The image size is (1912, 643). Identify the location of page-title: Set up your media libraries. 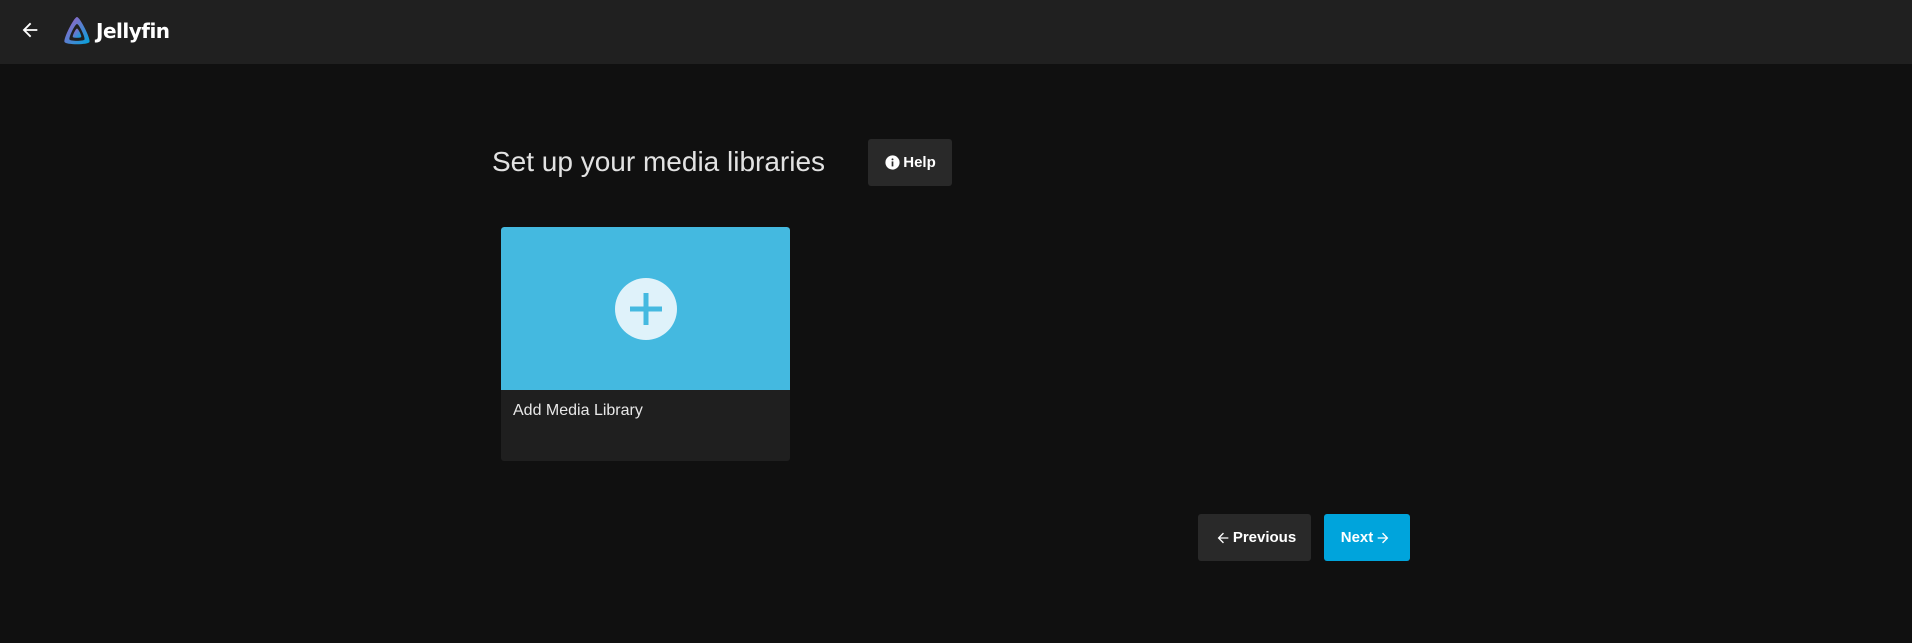
(659, 161).